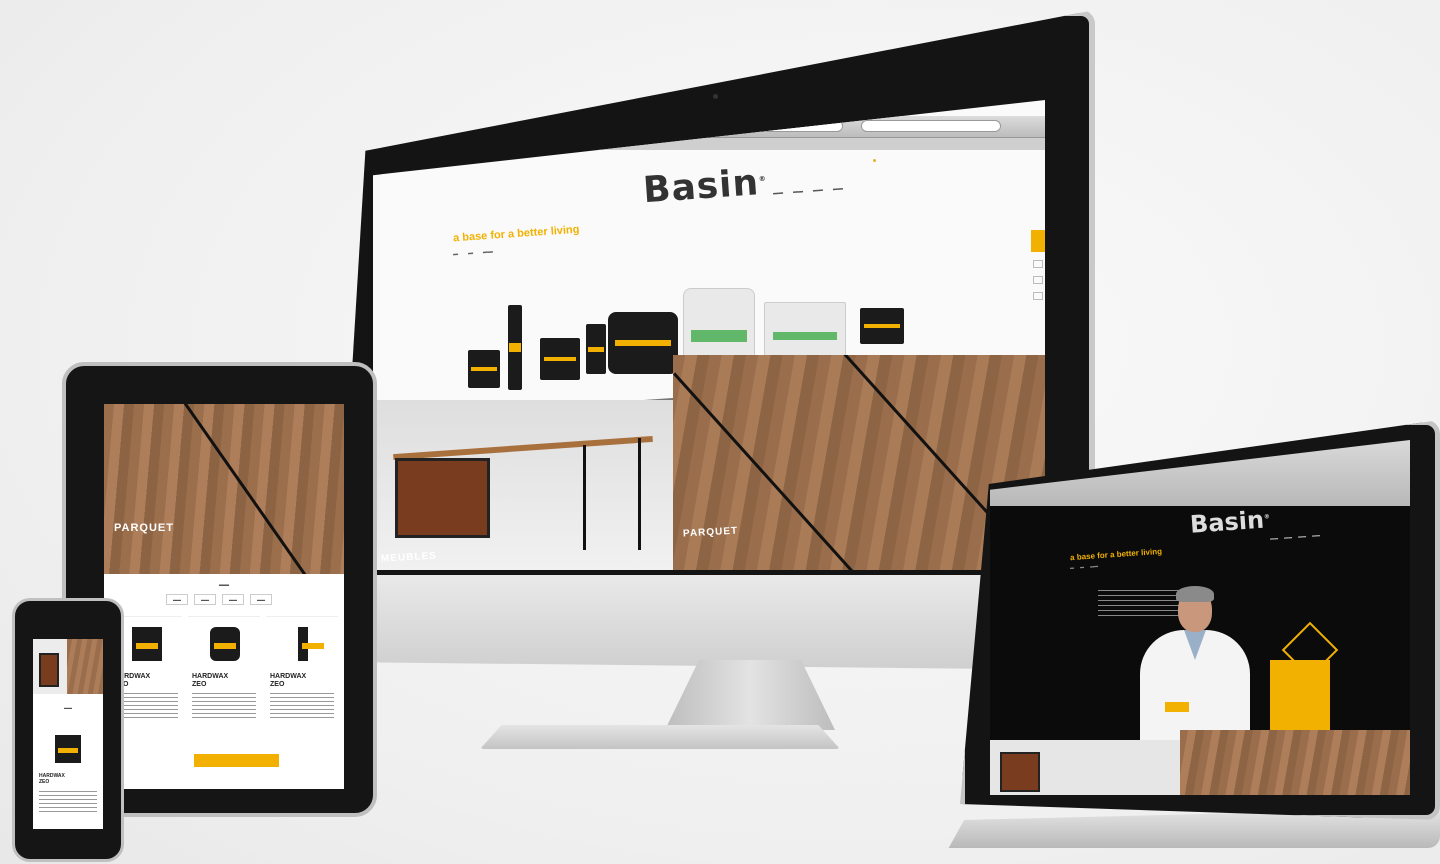 Image resolution: width=1440 pixels, height=864 pixels. I want to click on product-can-medium, so click(560, 359).